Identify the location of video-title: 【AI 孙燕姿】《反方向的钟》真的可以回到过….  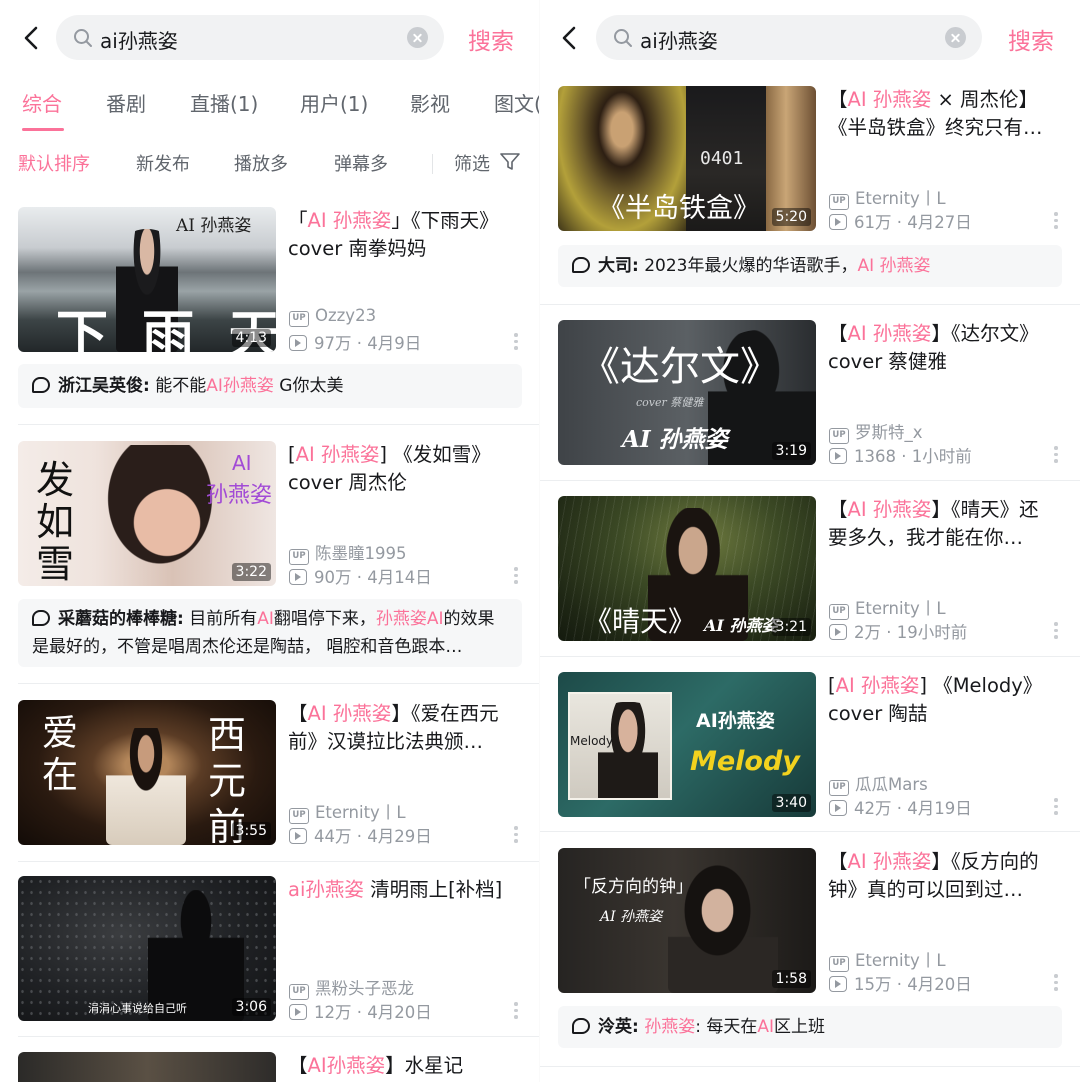
(942, 876).